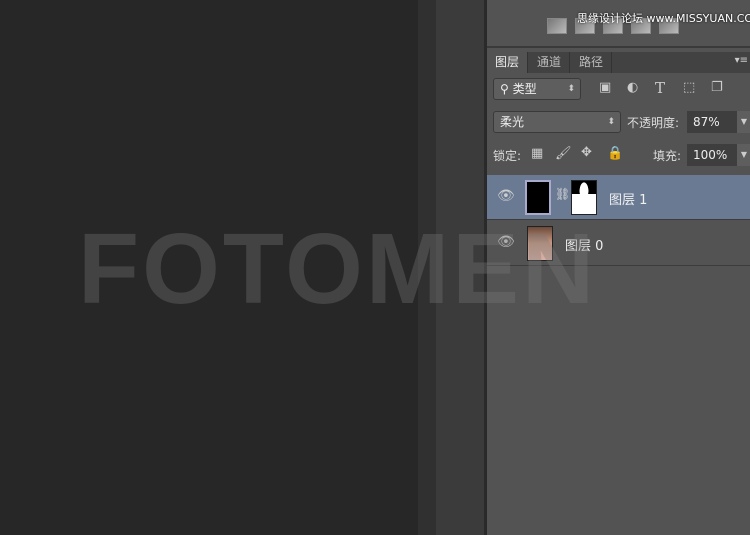  I want to click on fill-input: 100%, so click(712, 155).